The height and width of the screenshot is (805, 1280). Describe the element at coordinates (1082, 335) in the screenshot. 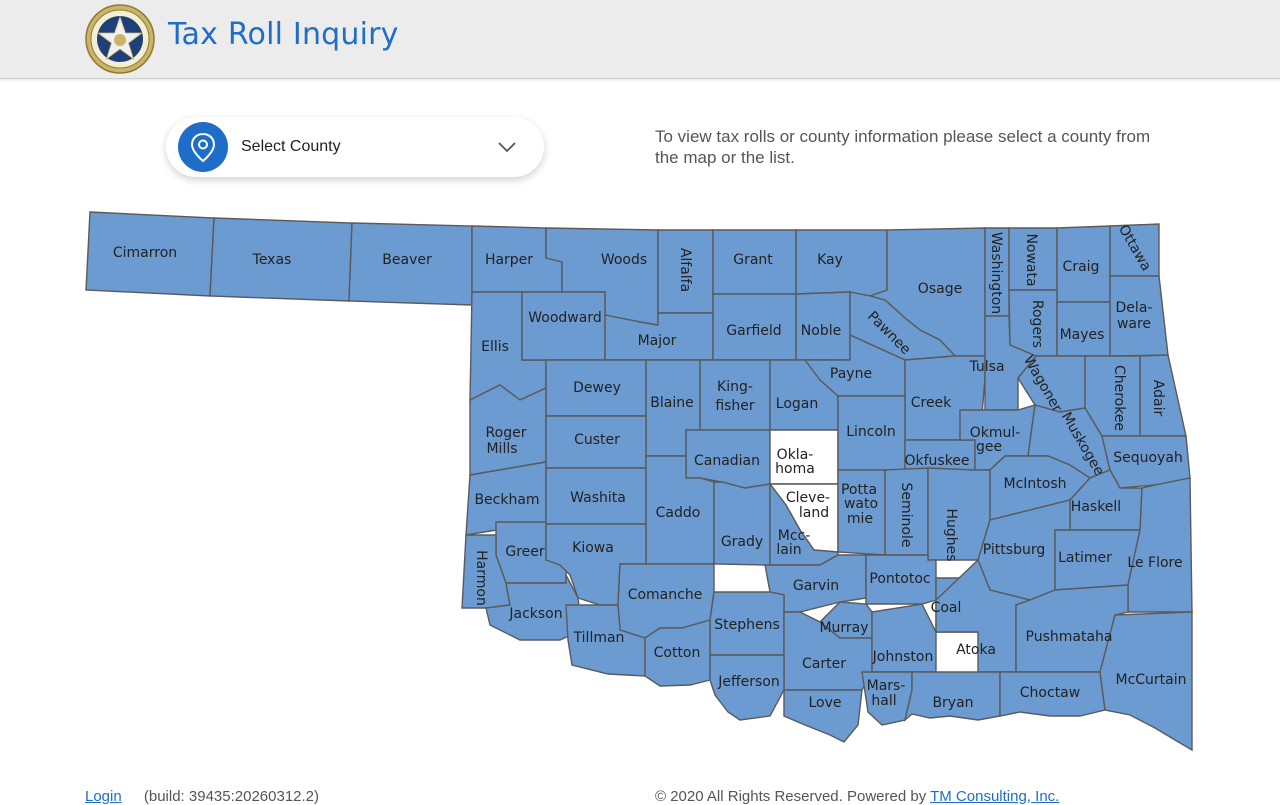

I see `label-mayes: Mayes` at that location.